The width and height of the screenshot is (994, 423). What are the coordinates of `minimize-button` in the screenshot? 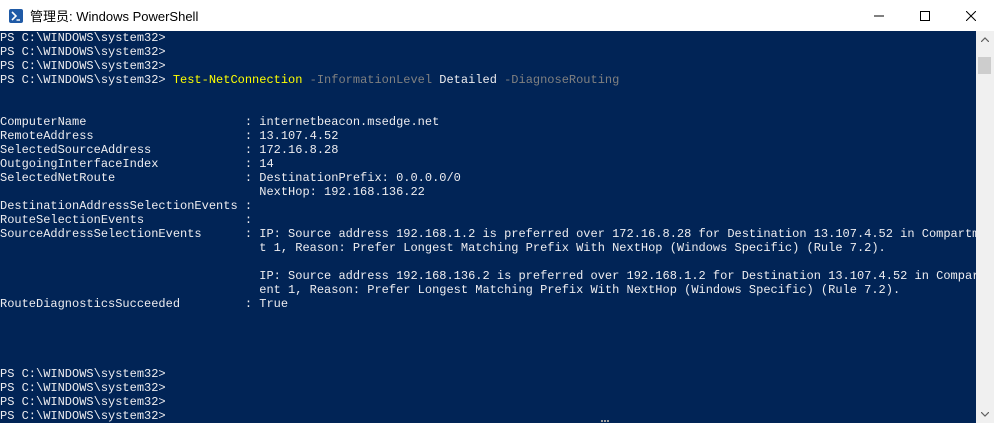 It's located at (879, 15).